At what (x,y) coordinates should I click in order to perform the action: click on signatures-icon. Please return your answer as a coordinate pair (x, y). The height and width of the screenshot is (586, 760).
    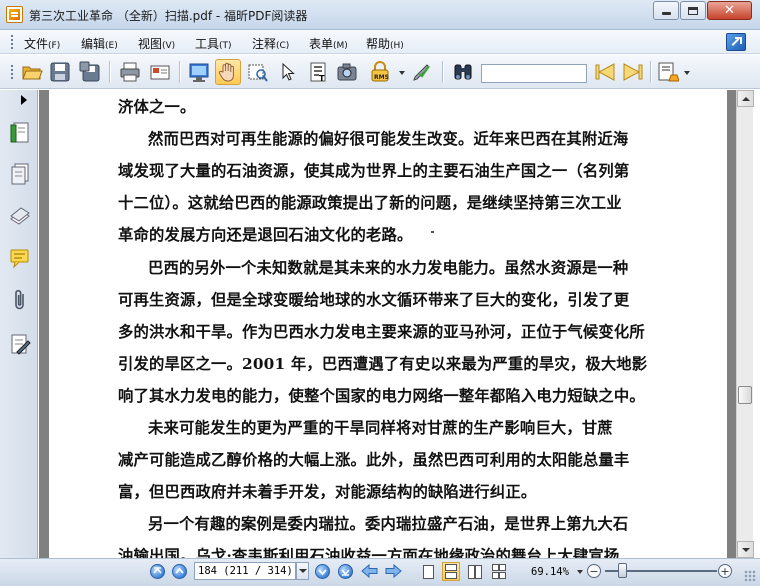
    Looking at the image, I should click on (20, 344).